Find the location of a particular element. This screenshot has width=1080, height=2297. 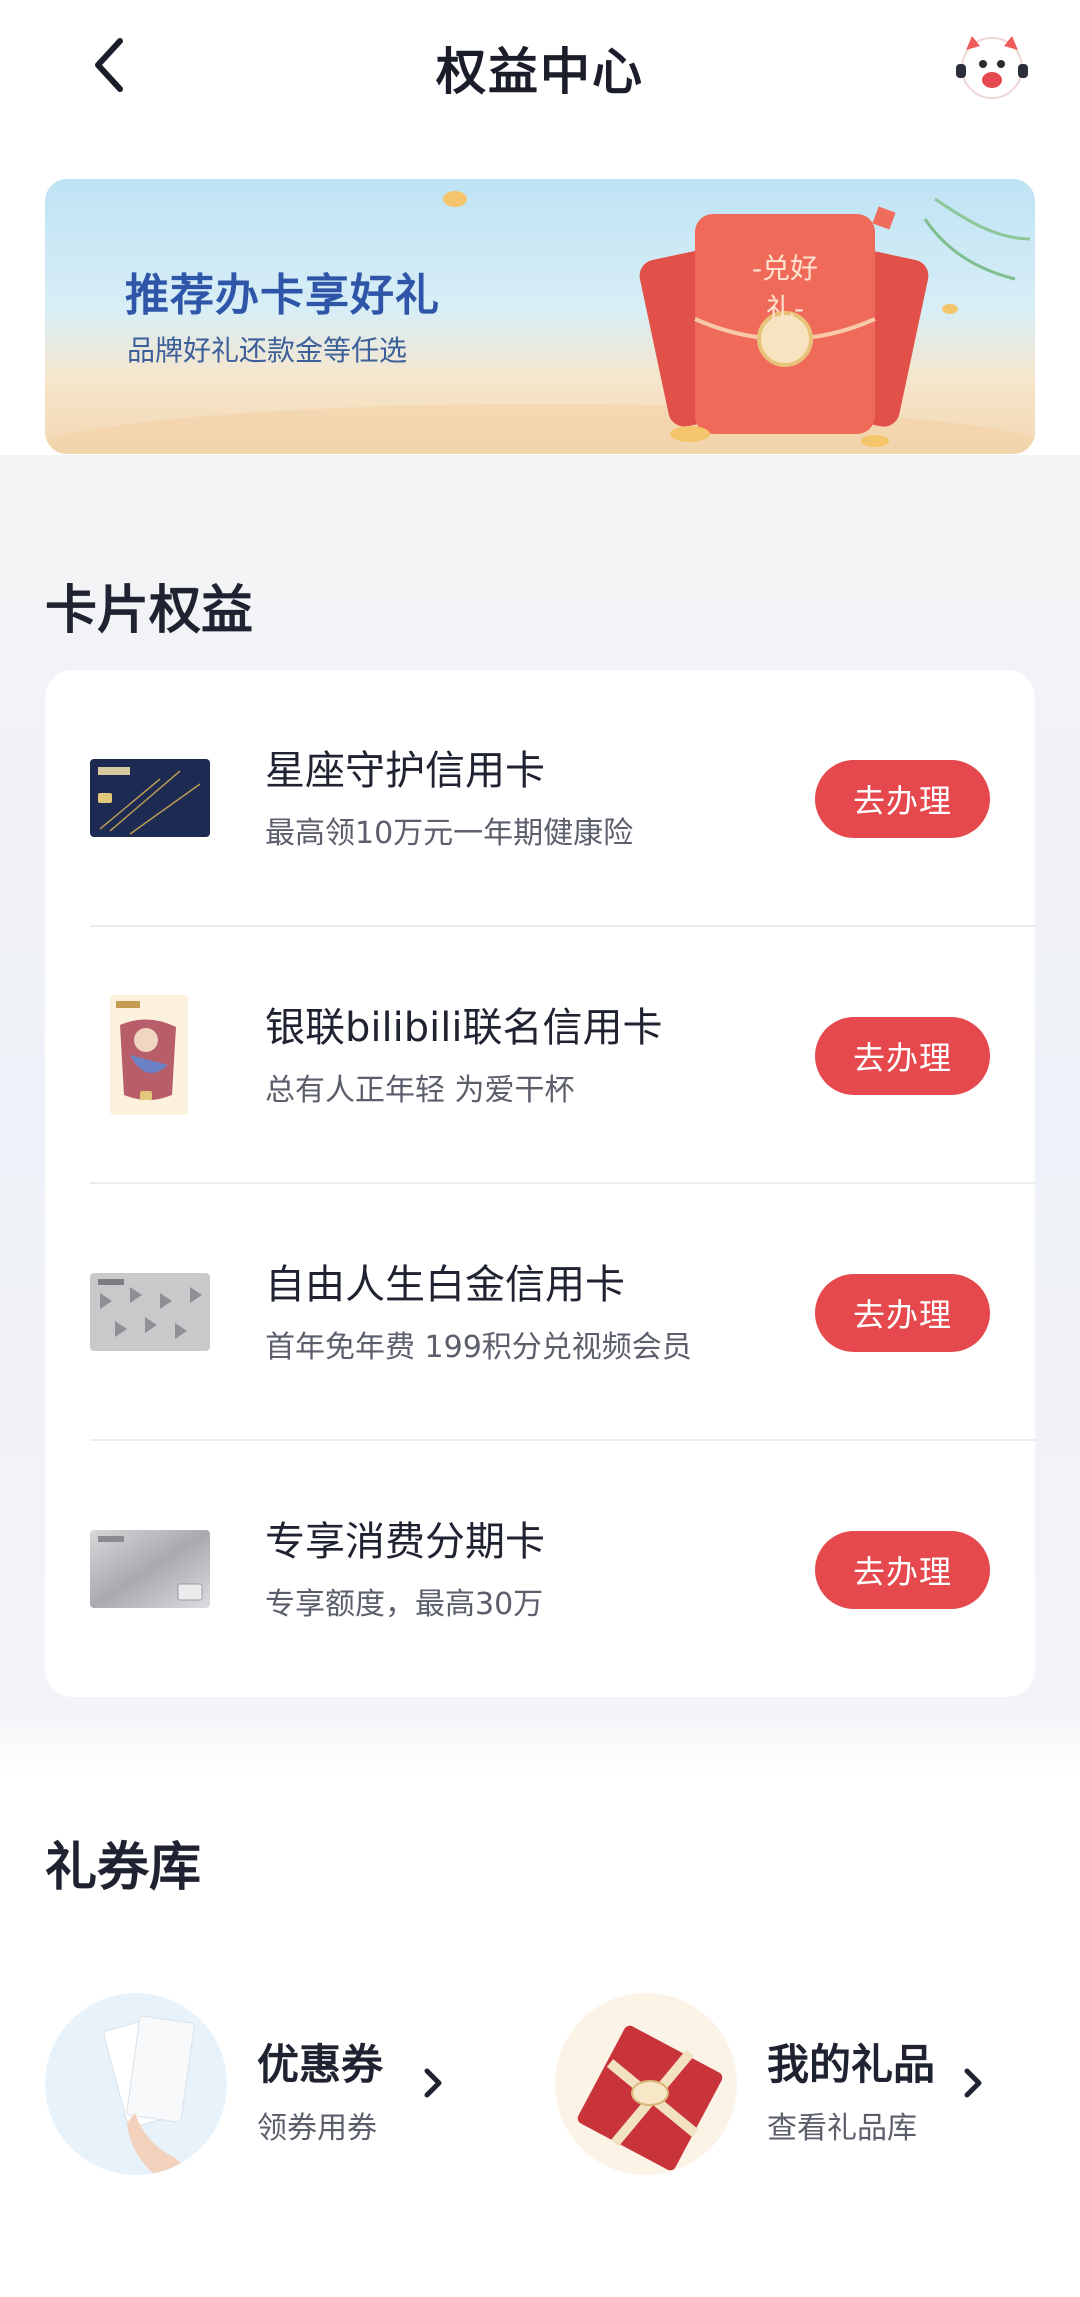

card-name: 专享消费分期卡 is located at coordinates (405, 1542).